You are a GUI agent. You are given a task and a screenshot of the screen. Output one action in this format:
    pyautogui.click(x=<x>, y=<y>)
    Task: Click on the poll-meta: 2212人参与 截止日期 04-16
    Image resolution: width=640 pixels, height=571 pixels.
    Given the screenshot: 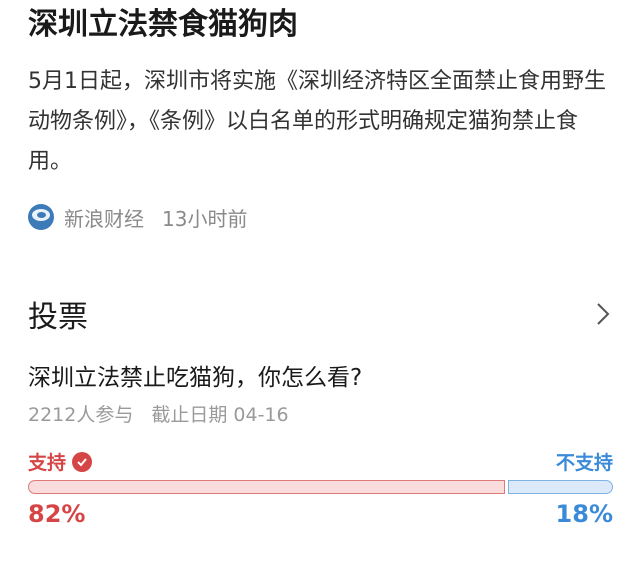 What is the action you would take?
    pyautogui.click(x=158, y=413)
    